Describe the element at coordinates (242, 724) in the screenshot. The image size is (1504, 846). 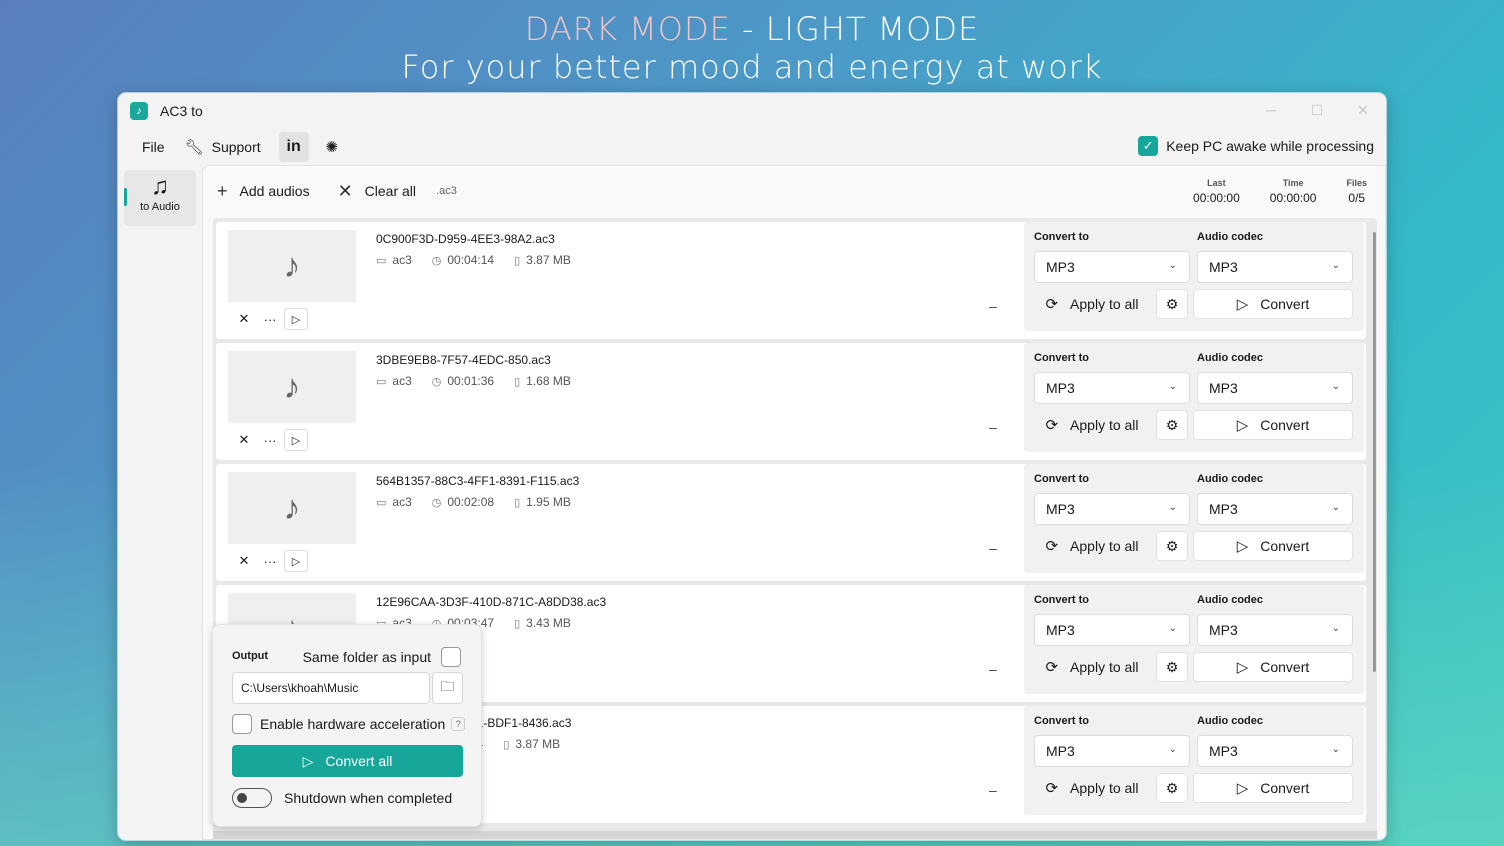
I see `hardware-acceleration-checkbox` at that location.